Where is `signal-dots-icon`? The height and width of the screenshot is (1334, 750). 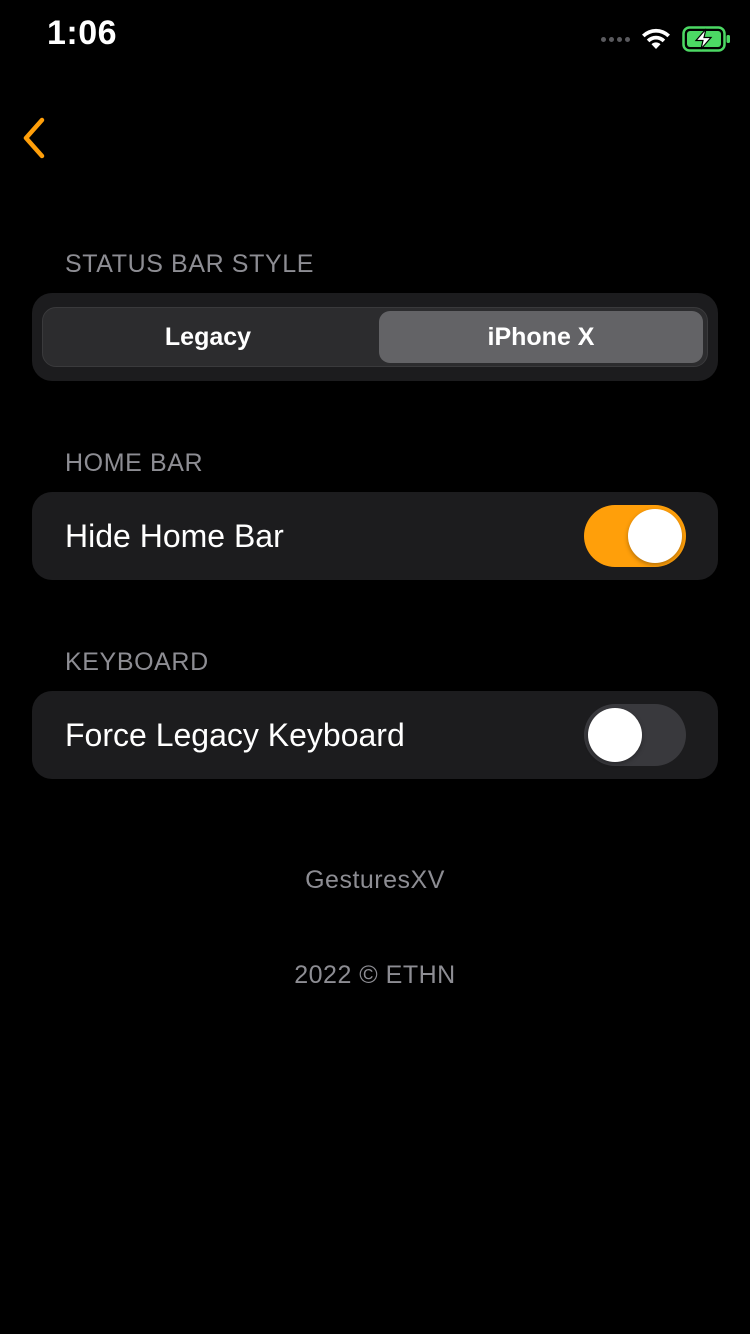 signal-dots-icon is located at coordinates (615, 39).